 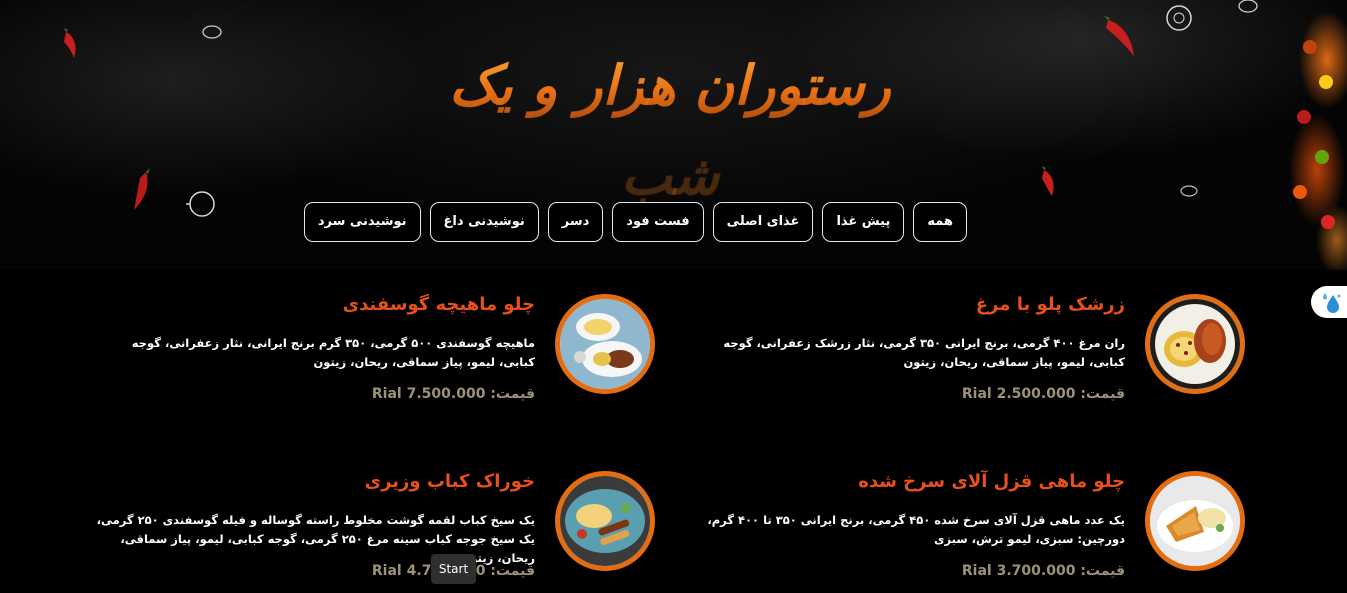 What do you see at coordinates (670, 123) in the screenshot?
I see `restaurant-title: رستوران هزار و یک شب` at bounding box center [670, 123].